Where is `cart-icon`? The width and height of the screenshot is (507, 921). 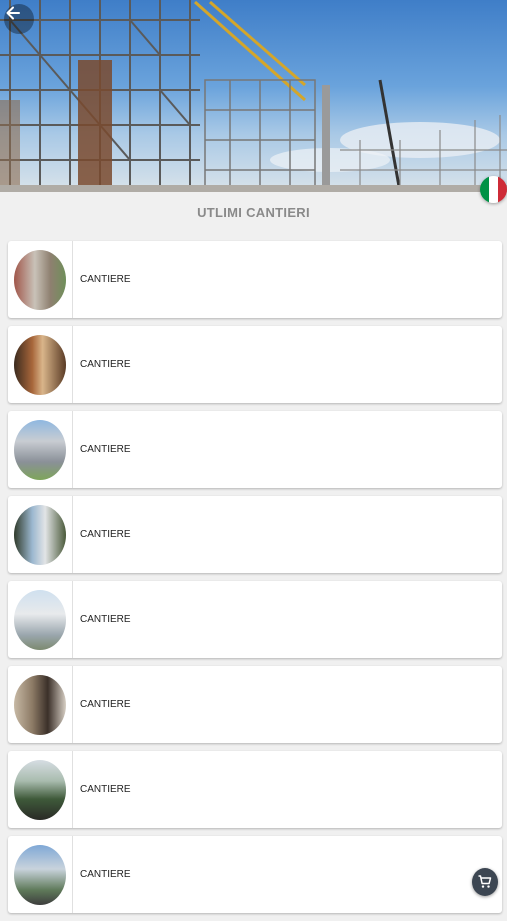
cart-icon is located at coordinates (485, 881).